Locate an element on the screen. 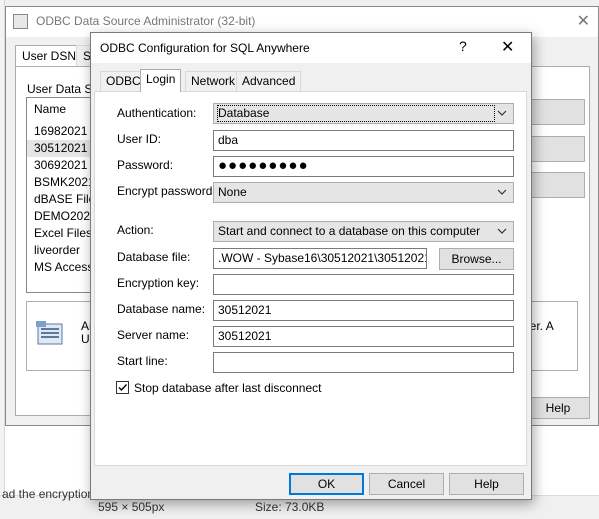 This screenshot has height=519, width=599. close-icon: ✕ is located at coordinates (507, 47).